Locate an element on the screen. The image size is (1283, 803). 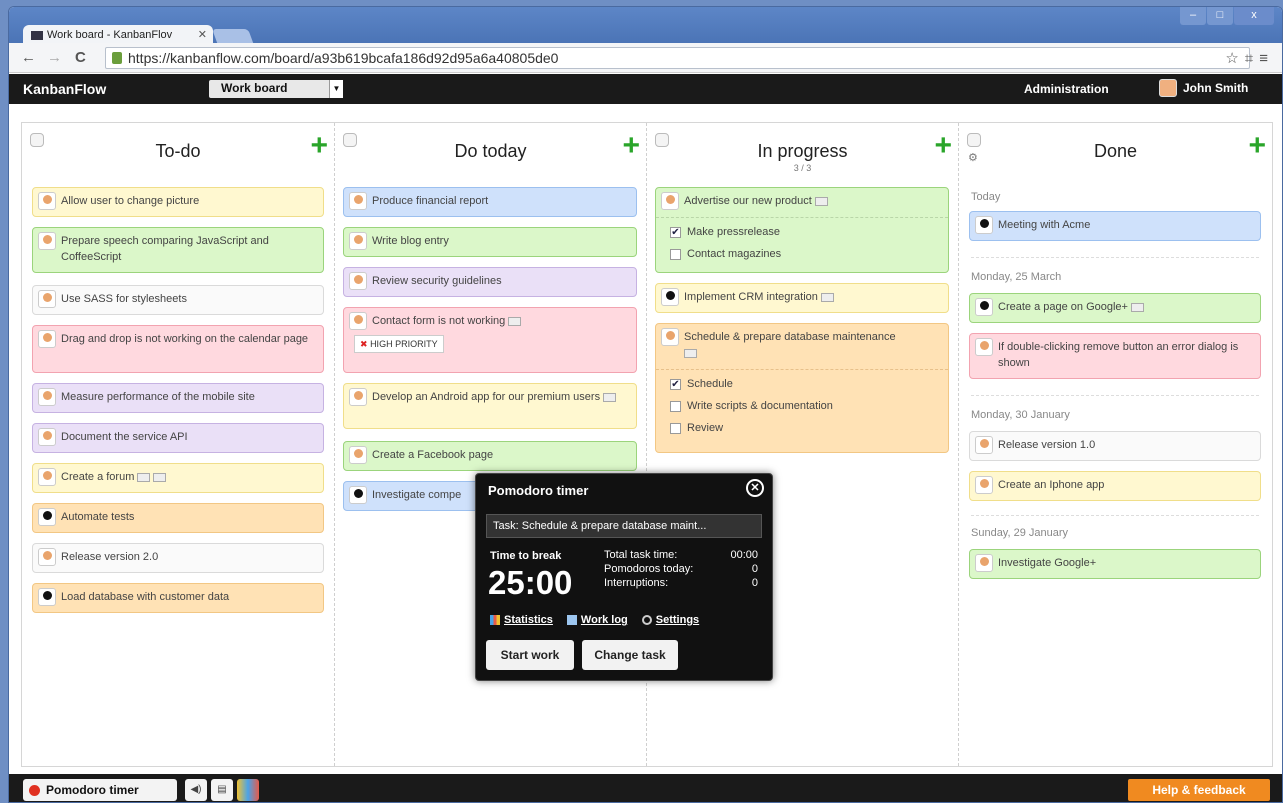
task-card: Use SASS for stylesheets is located at coordinates (178, 300).